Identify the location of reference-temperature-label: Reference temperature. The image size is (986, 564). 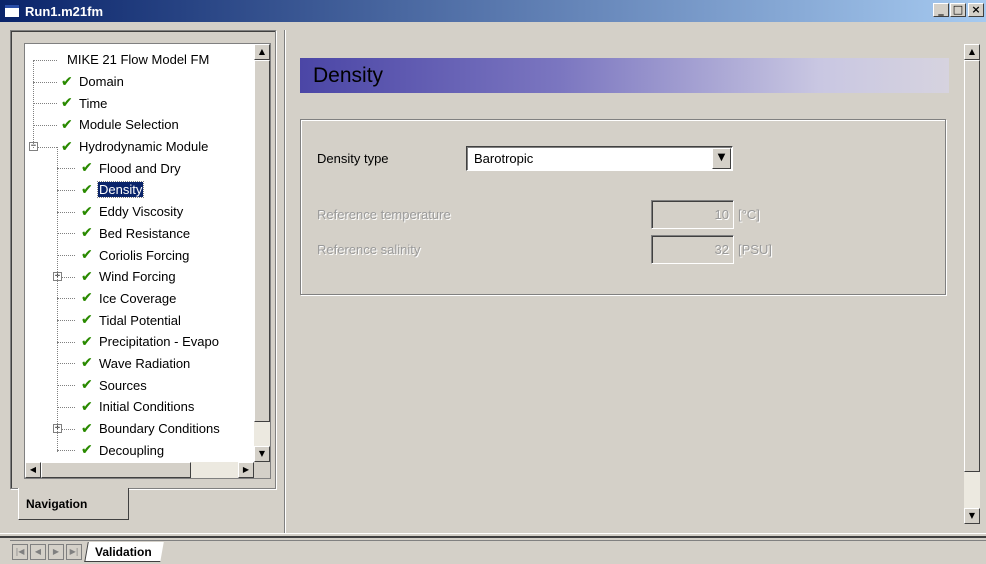
(384, 214).